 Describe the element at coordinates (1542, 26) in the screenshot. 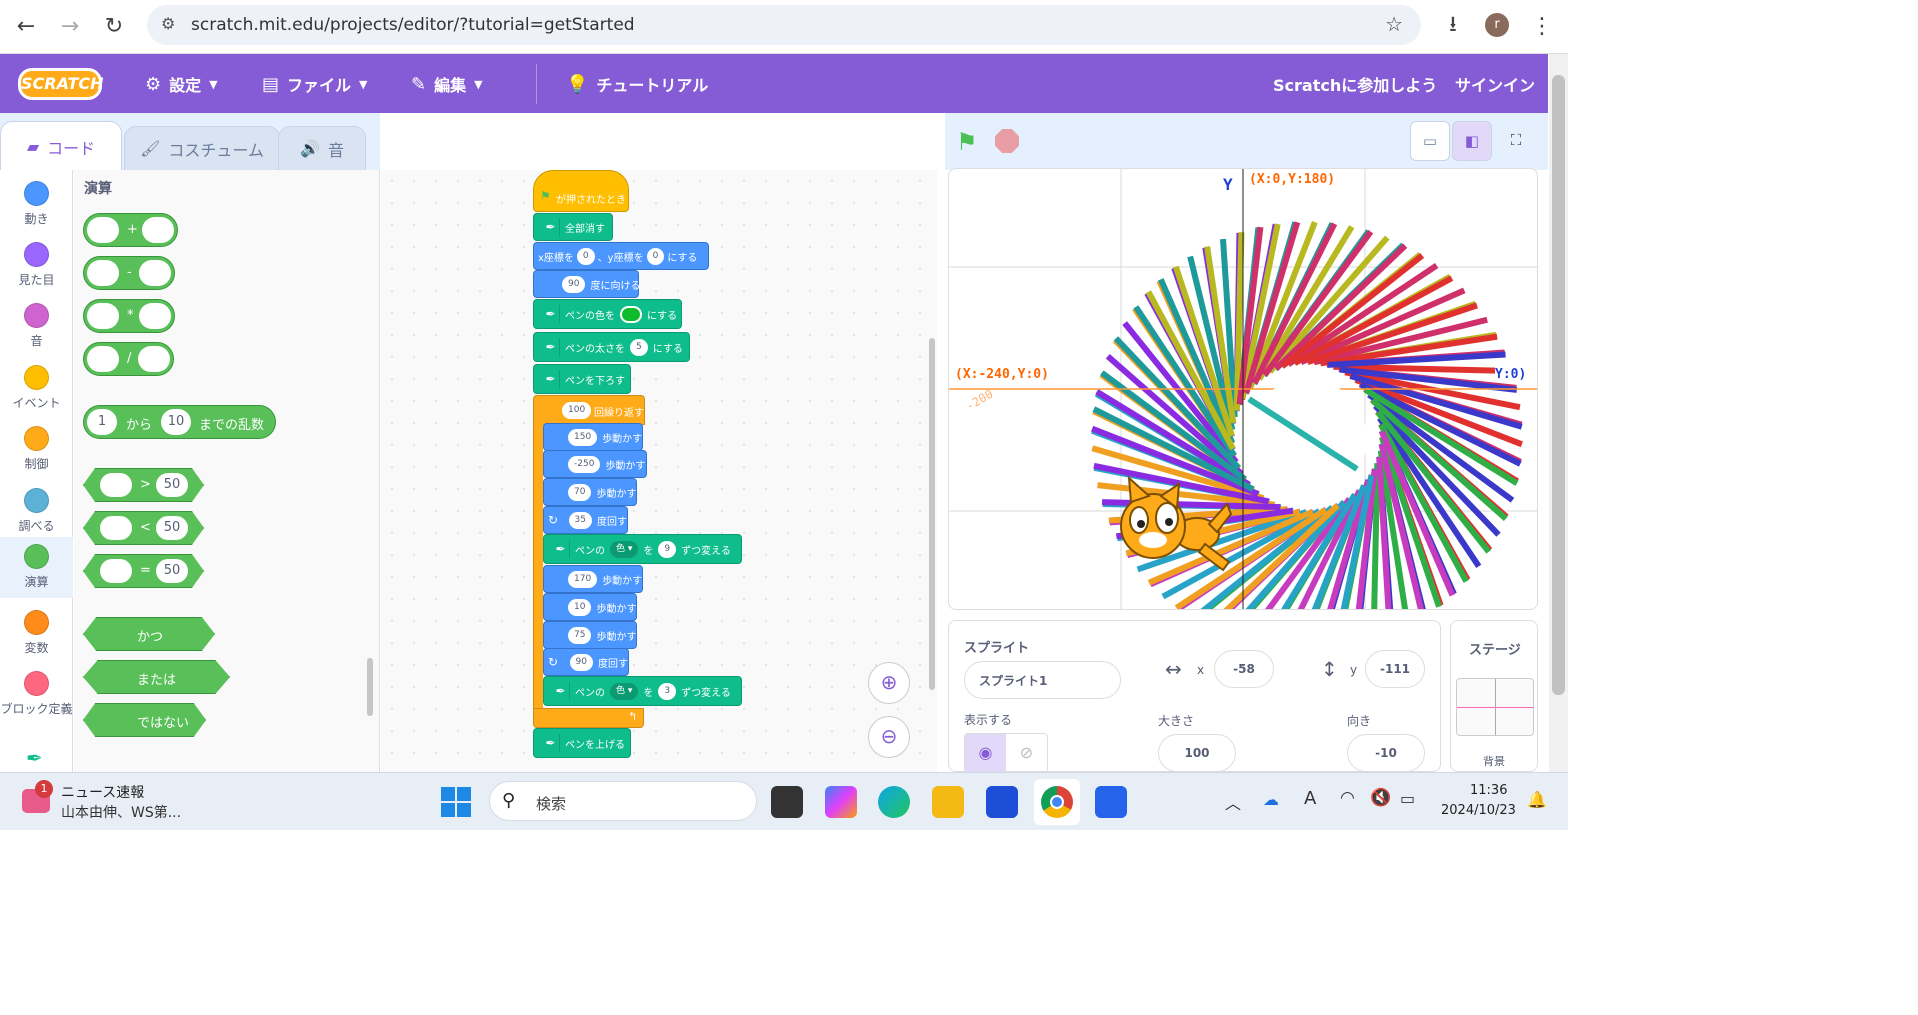

I see `more-menu-icon: ⋮` at that location.